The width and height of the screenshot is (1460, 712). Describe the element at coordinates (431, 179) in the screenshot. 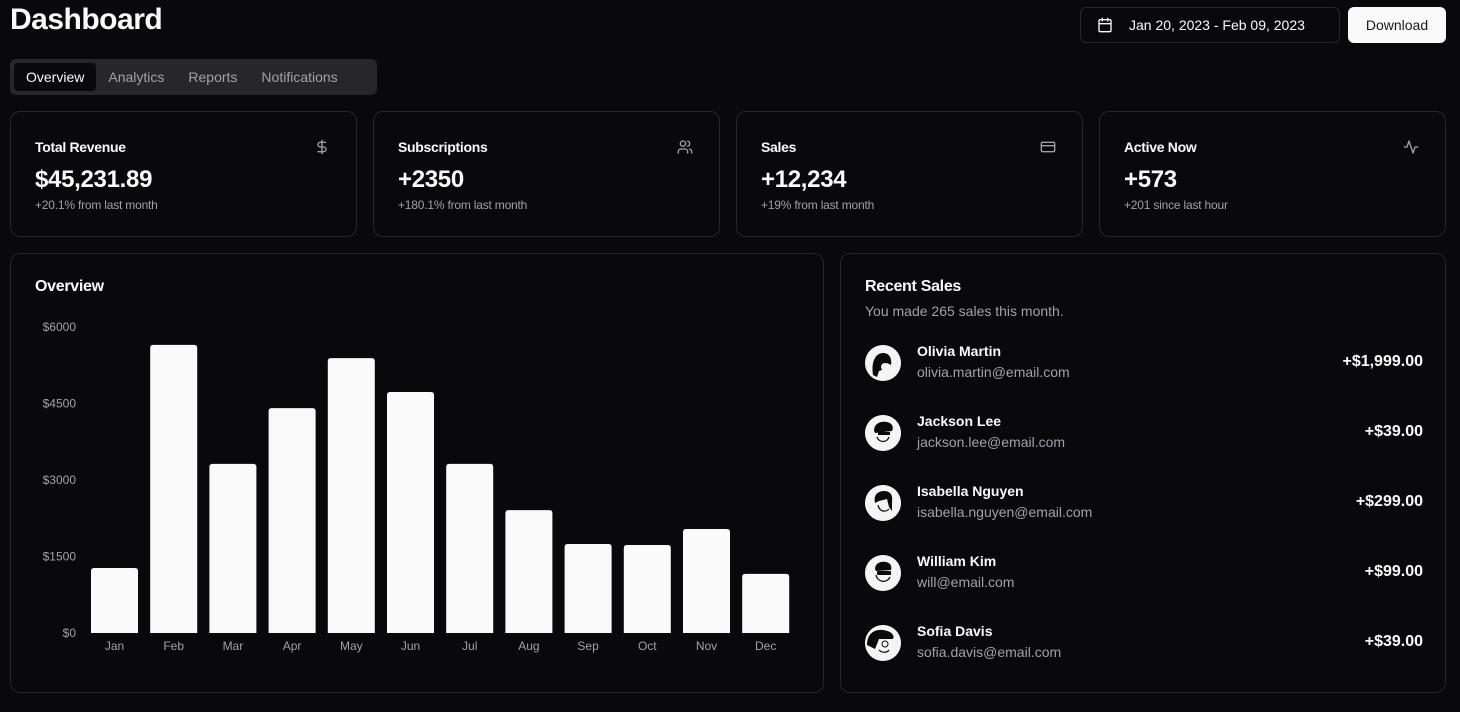

I see `stat-value: +2350` at that location.